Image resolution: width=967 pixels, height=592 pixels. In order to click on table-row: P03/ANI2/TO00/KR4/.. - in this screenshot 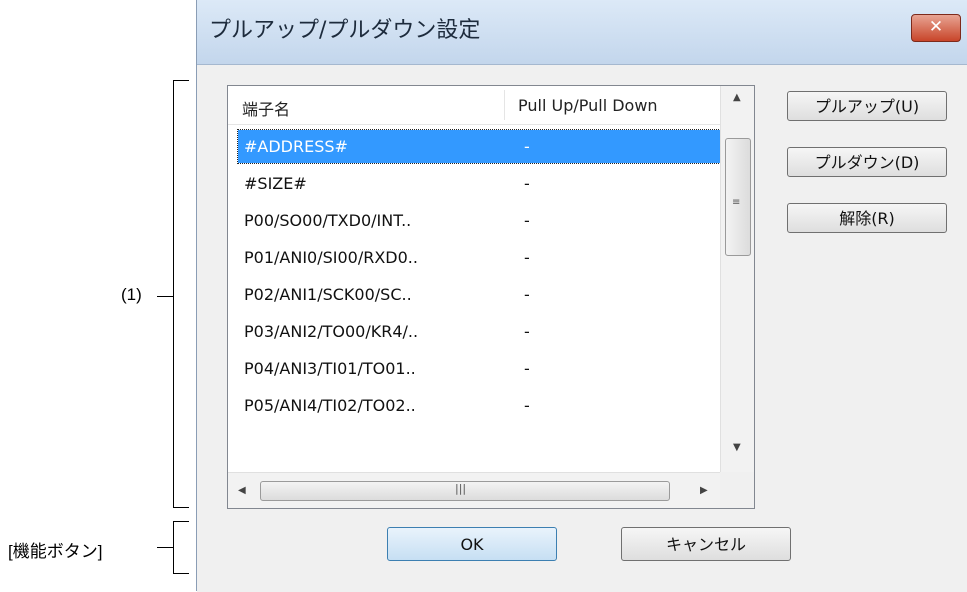, I will do `click(480, 331)`.